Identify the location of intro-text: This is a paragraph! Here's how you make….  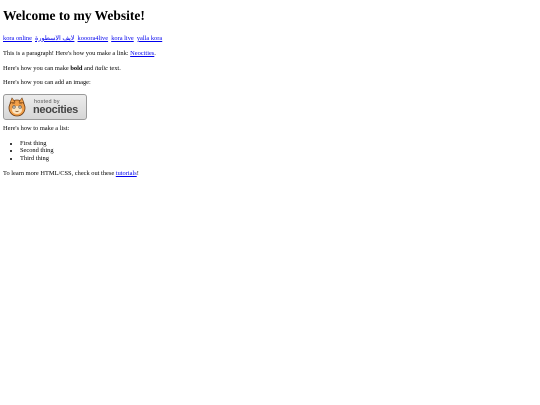
(67, 53).